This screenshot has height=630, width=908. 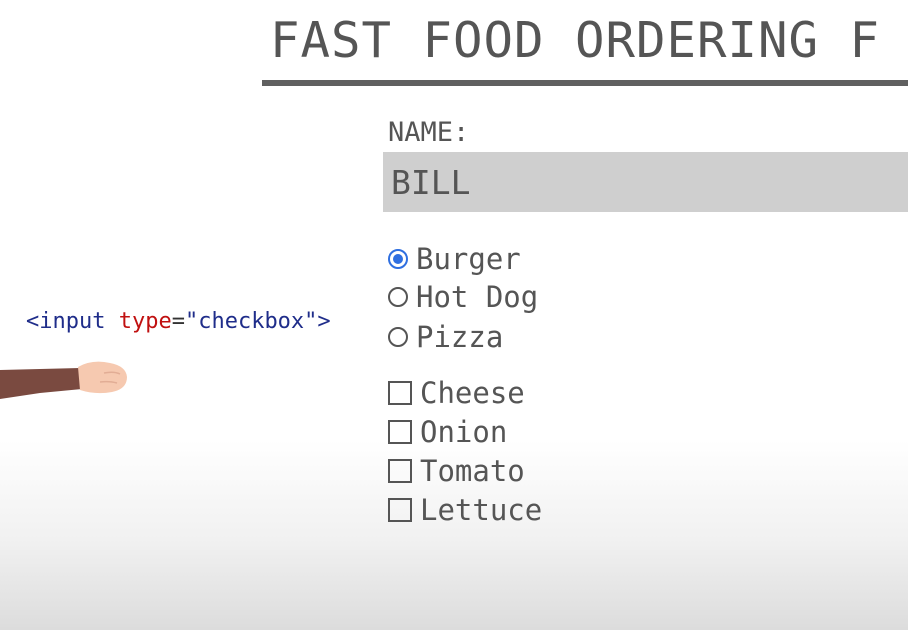 I want to click on name-label: NAME:, so click(x=429, y=132).